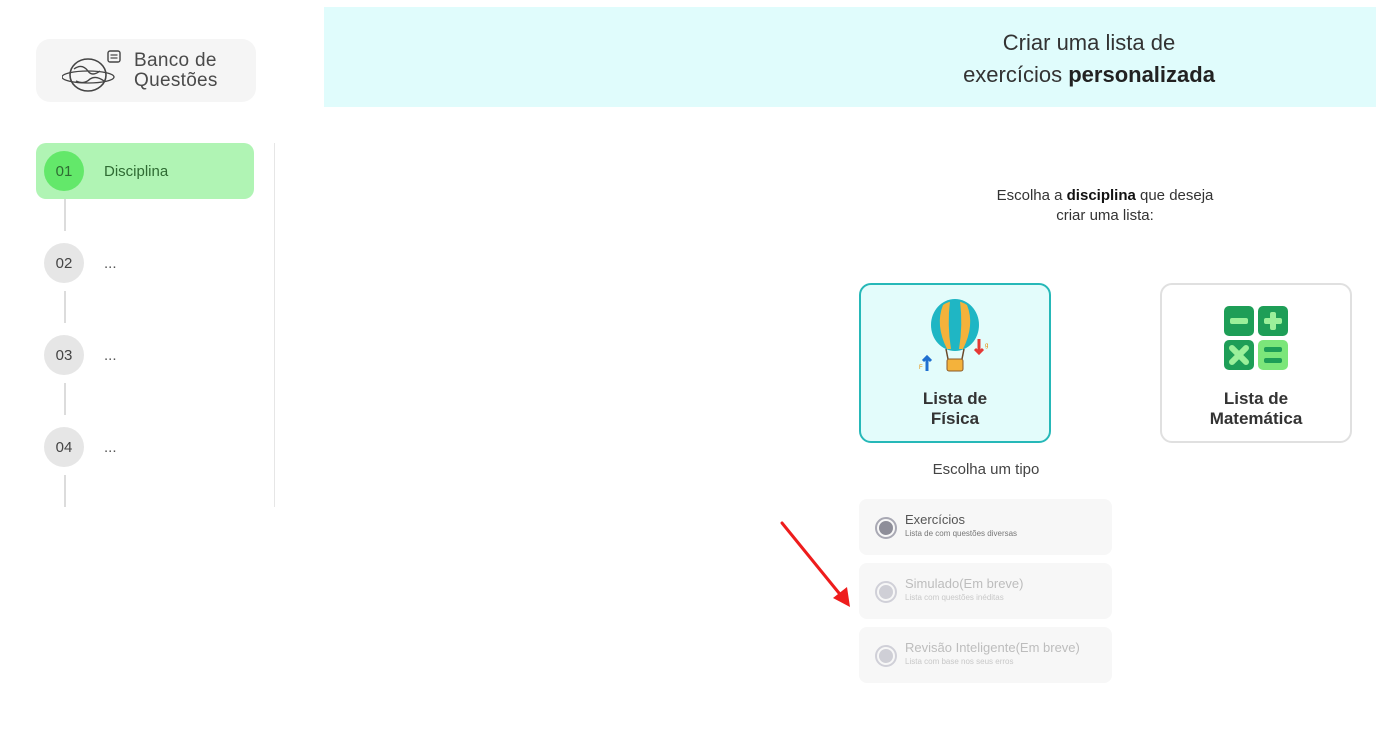 Image resolution: width=1376 pixels, height=749 pixels. What do you see at coordinates (64, 447) in the screenshot?
I see `step-number: 04` at bounding box center [64, 447].